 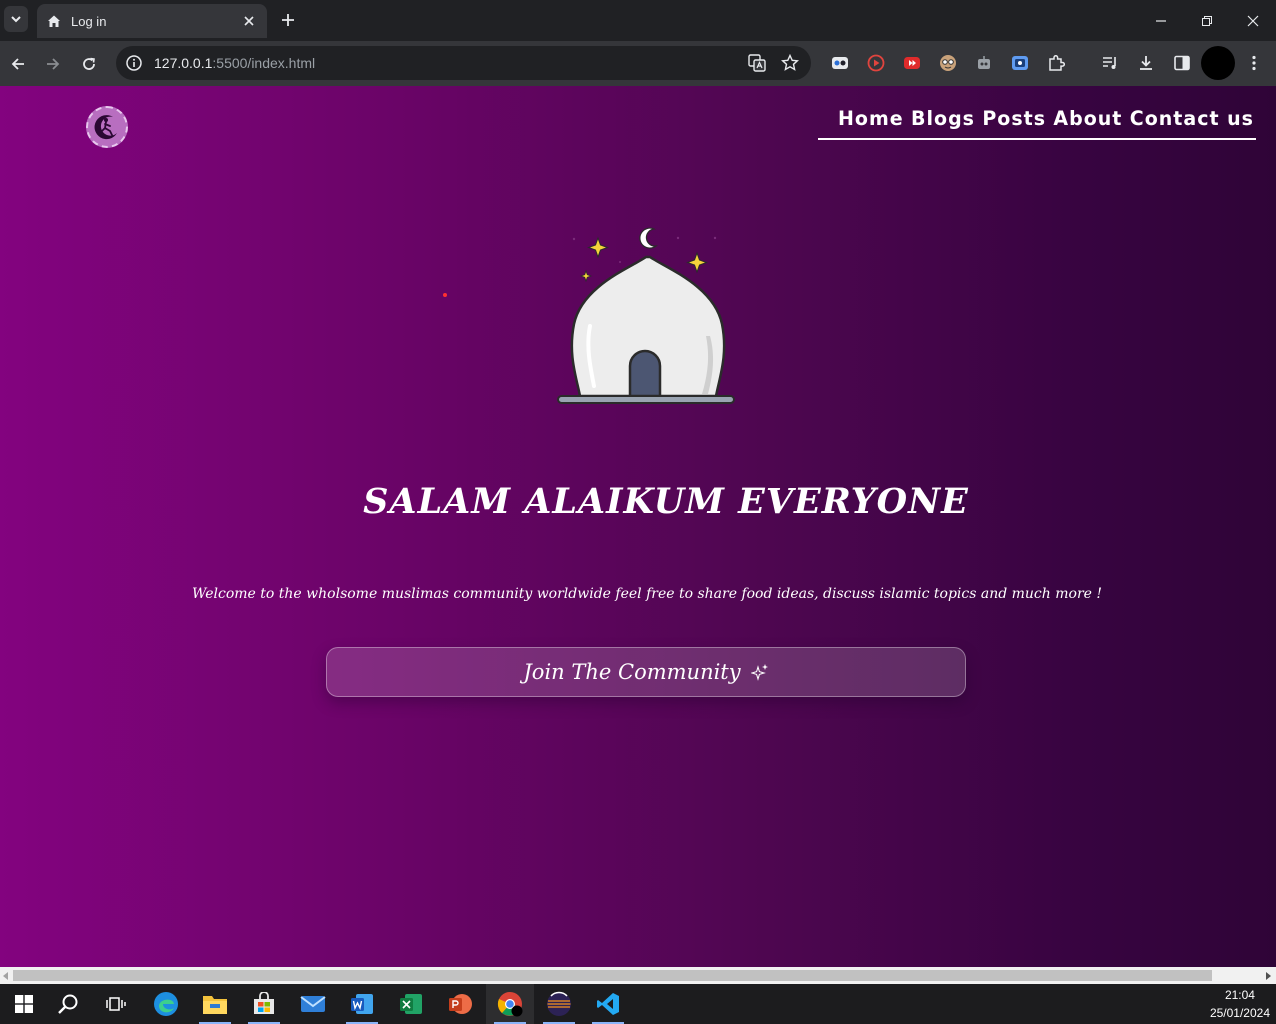 What do you see at coordinates (759, 672) in the screenshot?
I see `sparkles-icon` at bounding box center [759, 672].